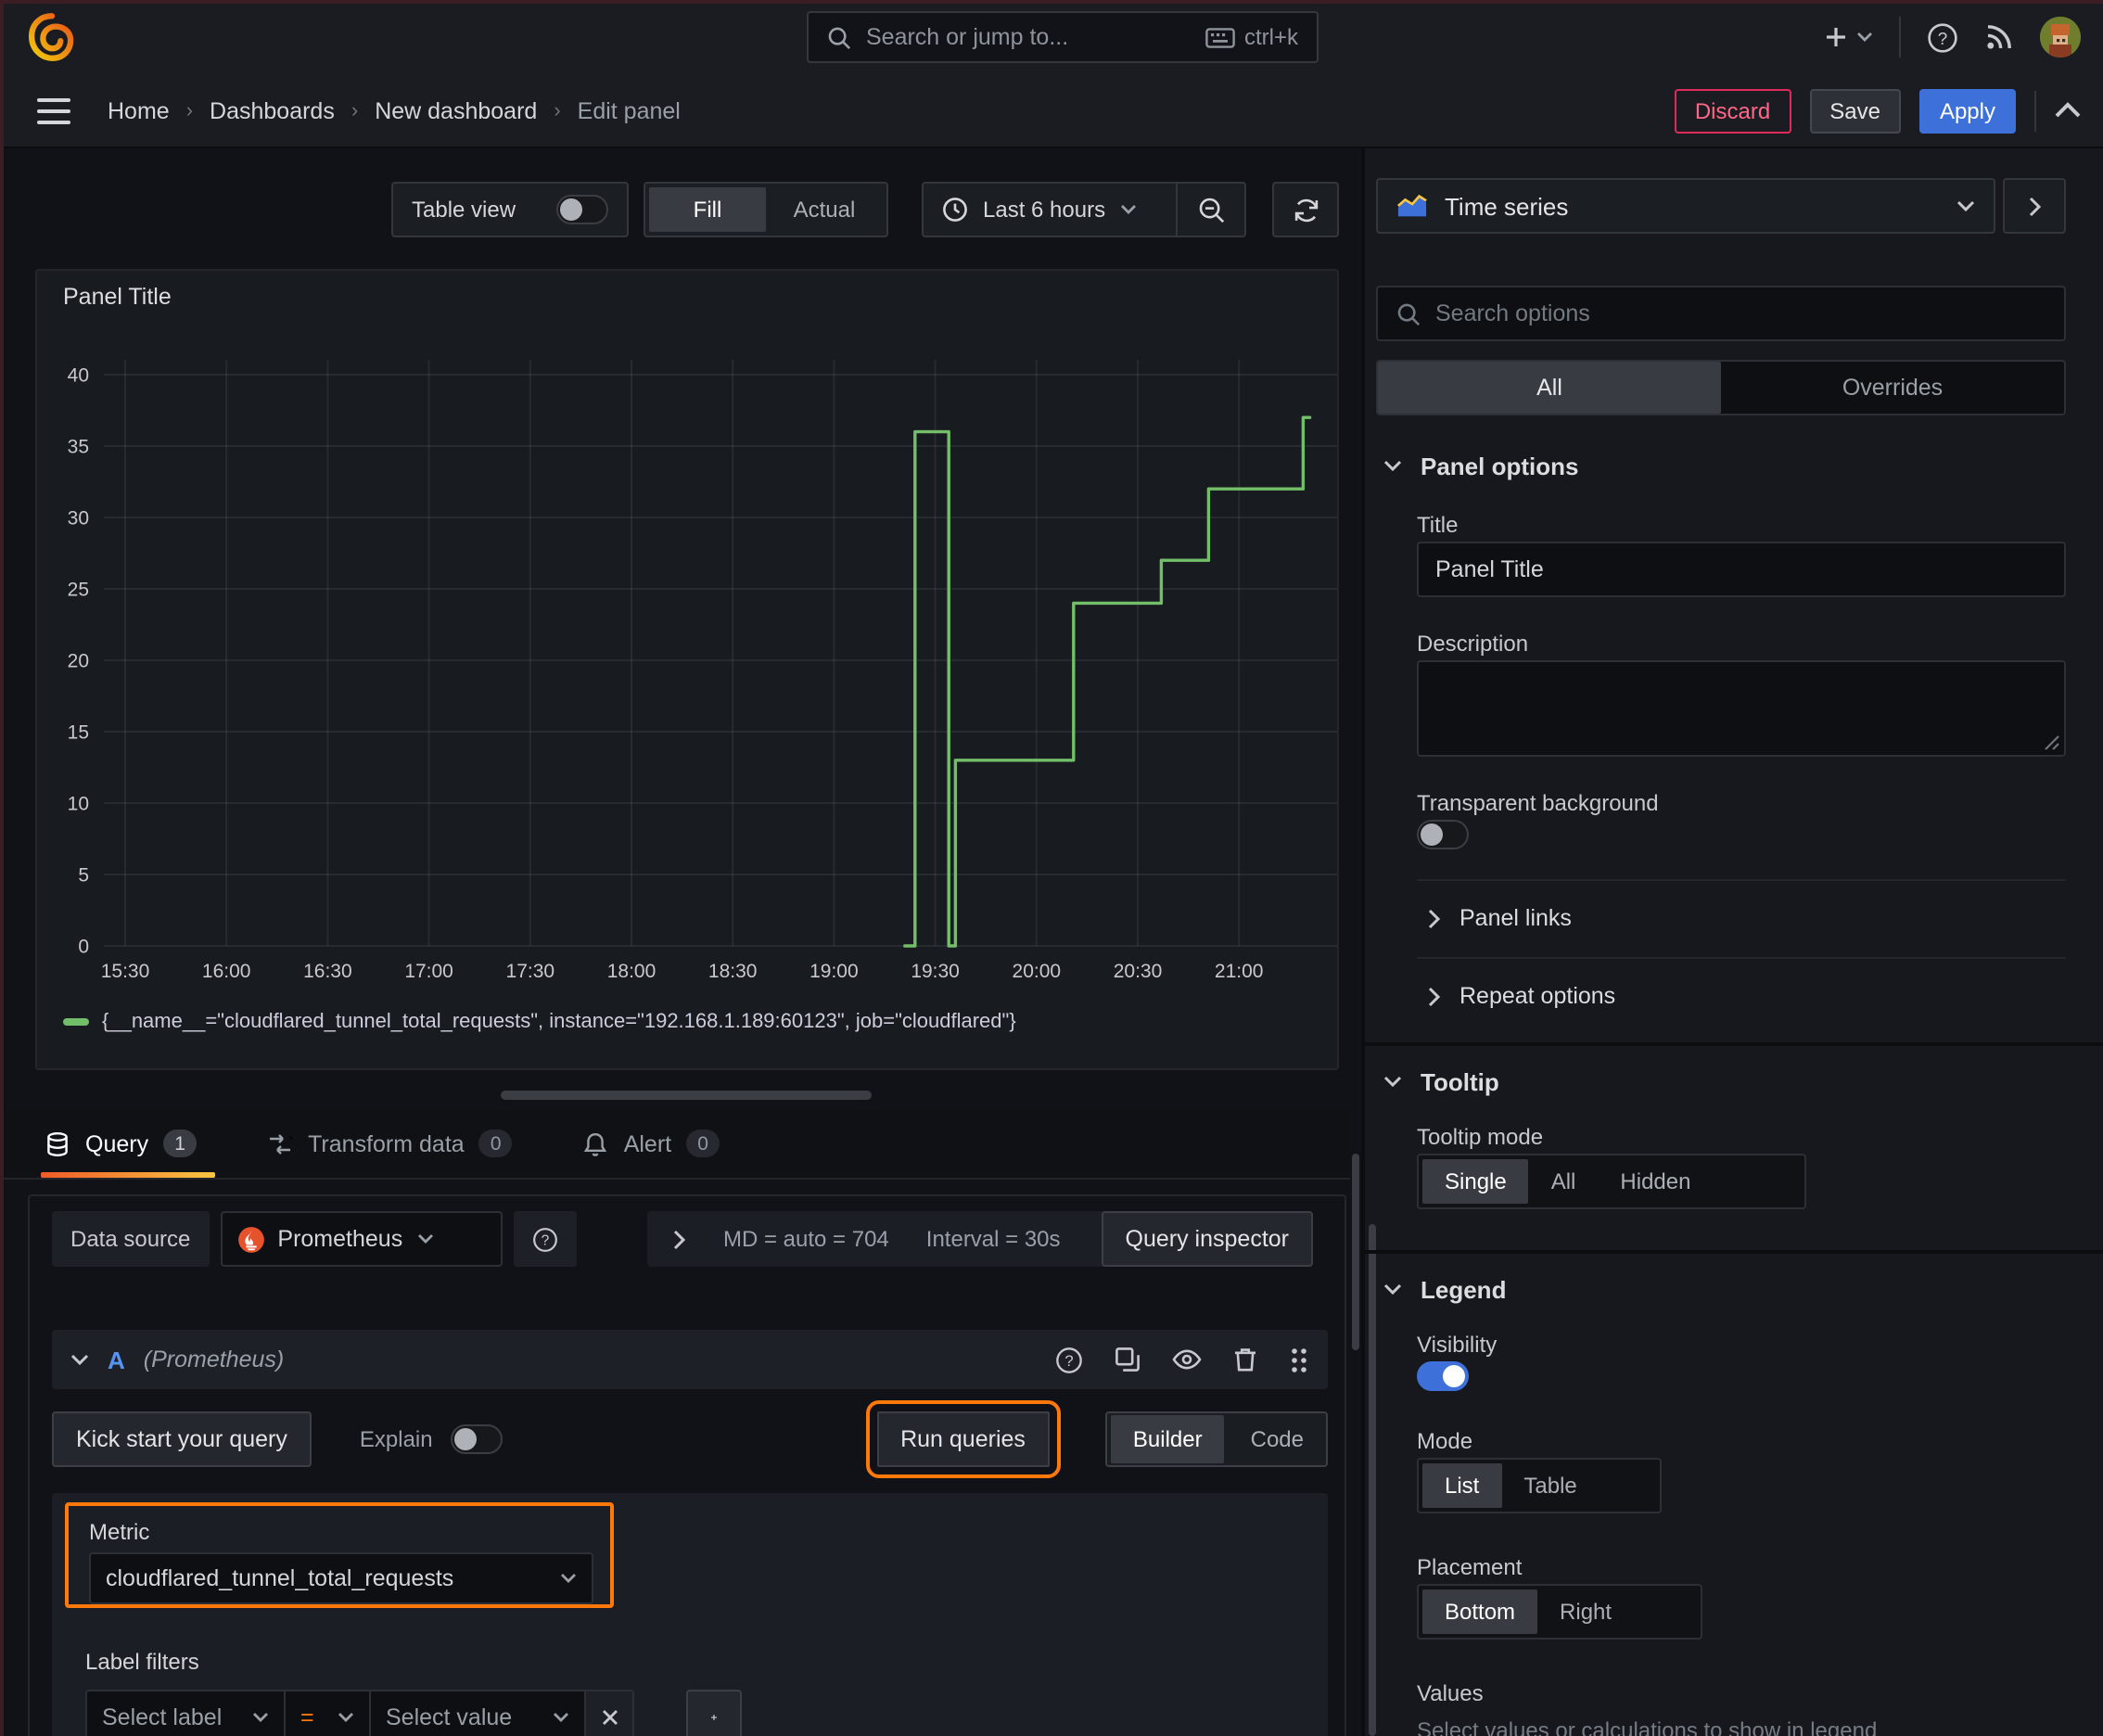 This screenshot has height=1736, width=2103. Describe the element at coordinates (1848, 37) in the screenshot. I see `add-new-button` at that location.